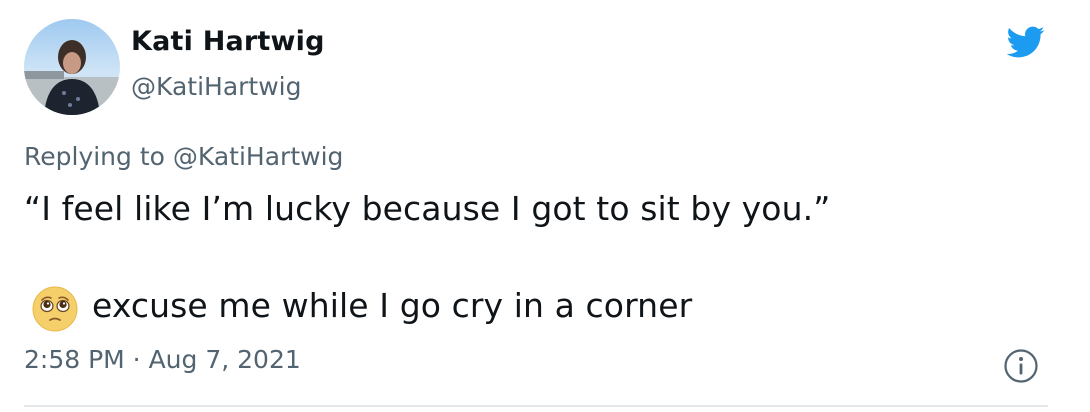 The width and height of the screenshot is (1090, 412). Describe the element at coordinates (55, 309) in the screenshot. I see `pleading-face-emoji` at that location.